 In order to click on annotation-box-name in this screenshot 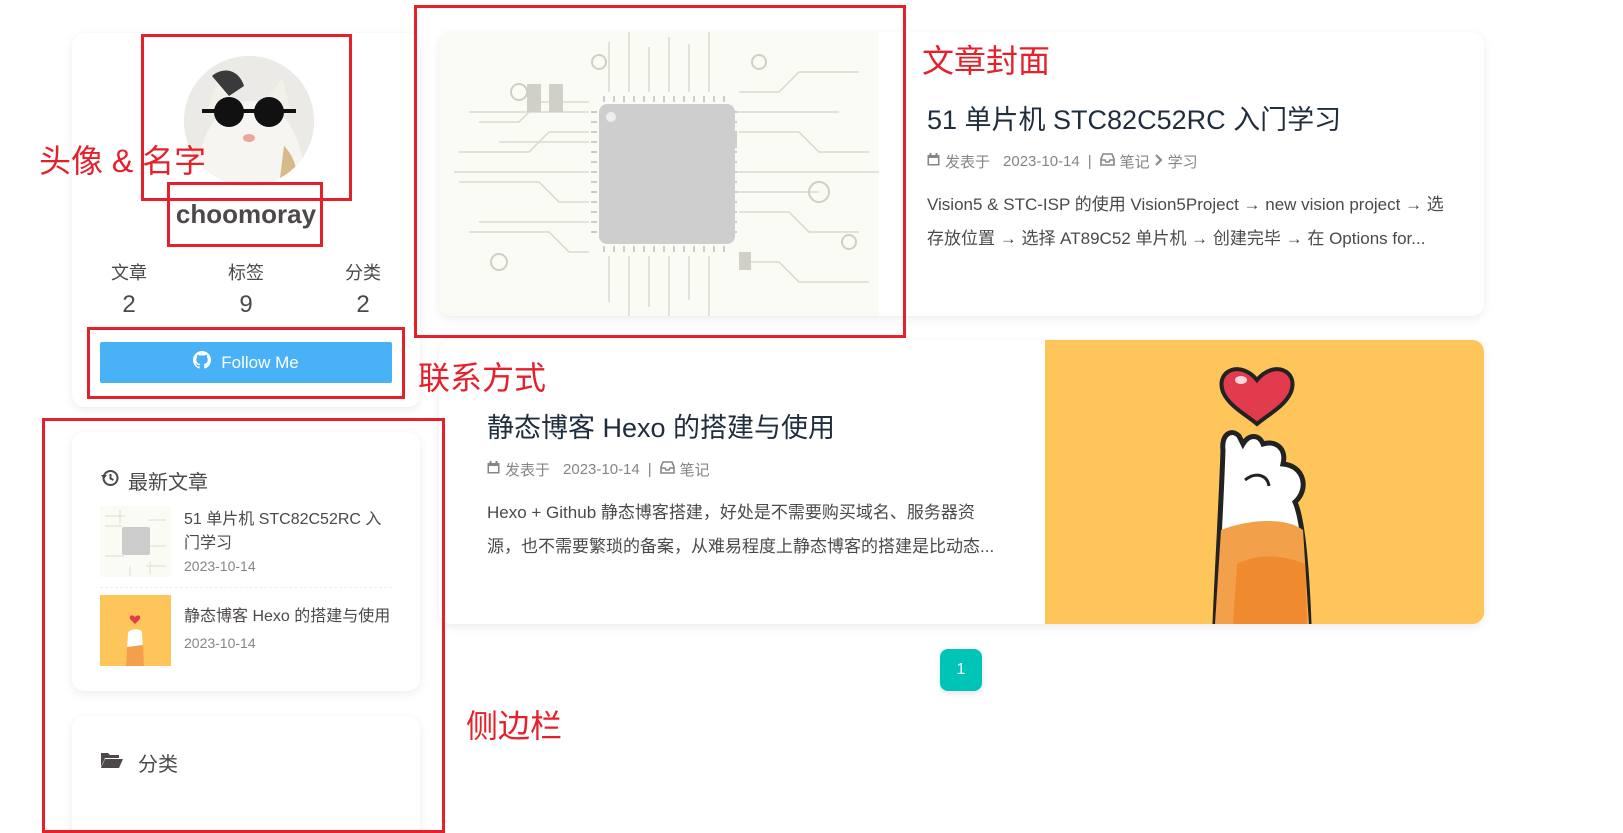, I will do `click(245, 214)`.